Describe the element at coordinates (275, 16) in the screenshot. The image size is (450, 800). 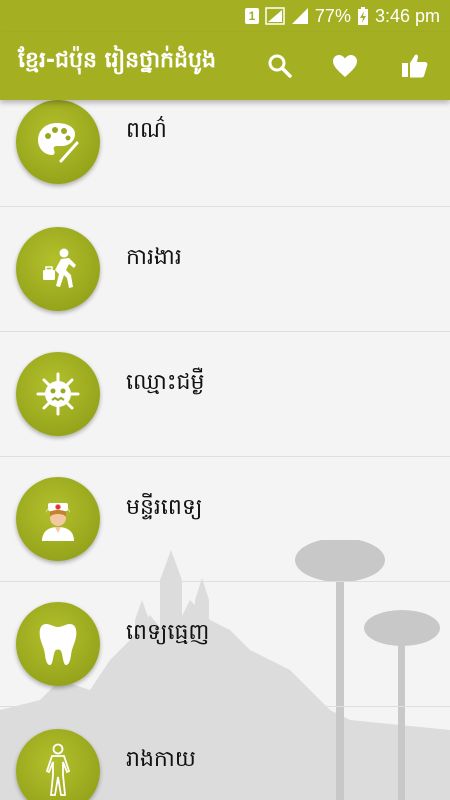
I see `signal-icon` at that location.